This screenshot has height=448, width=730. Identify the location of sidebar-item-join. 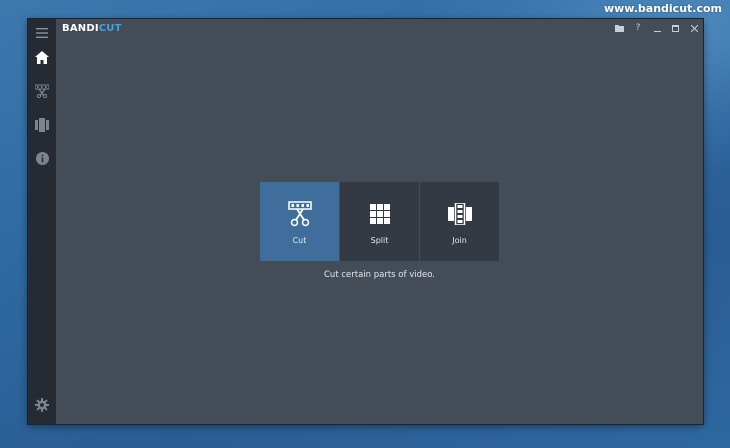
(42, 125).